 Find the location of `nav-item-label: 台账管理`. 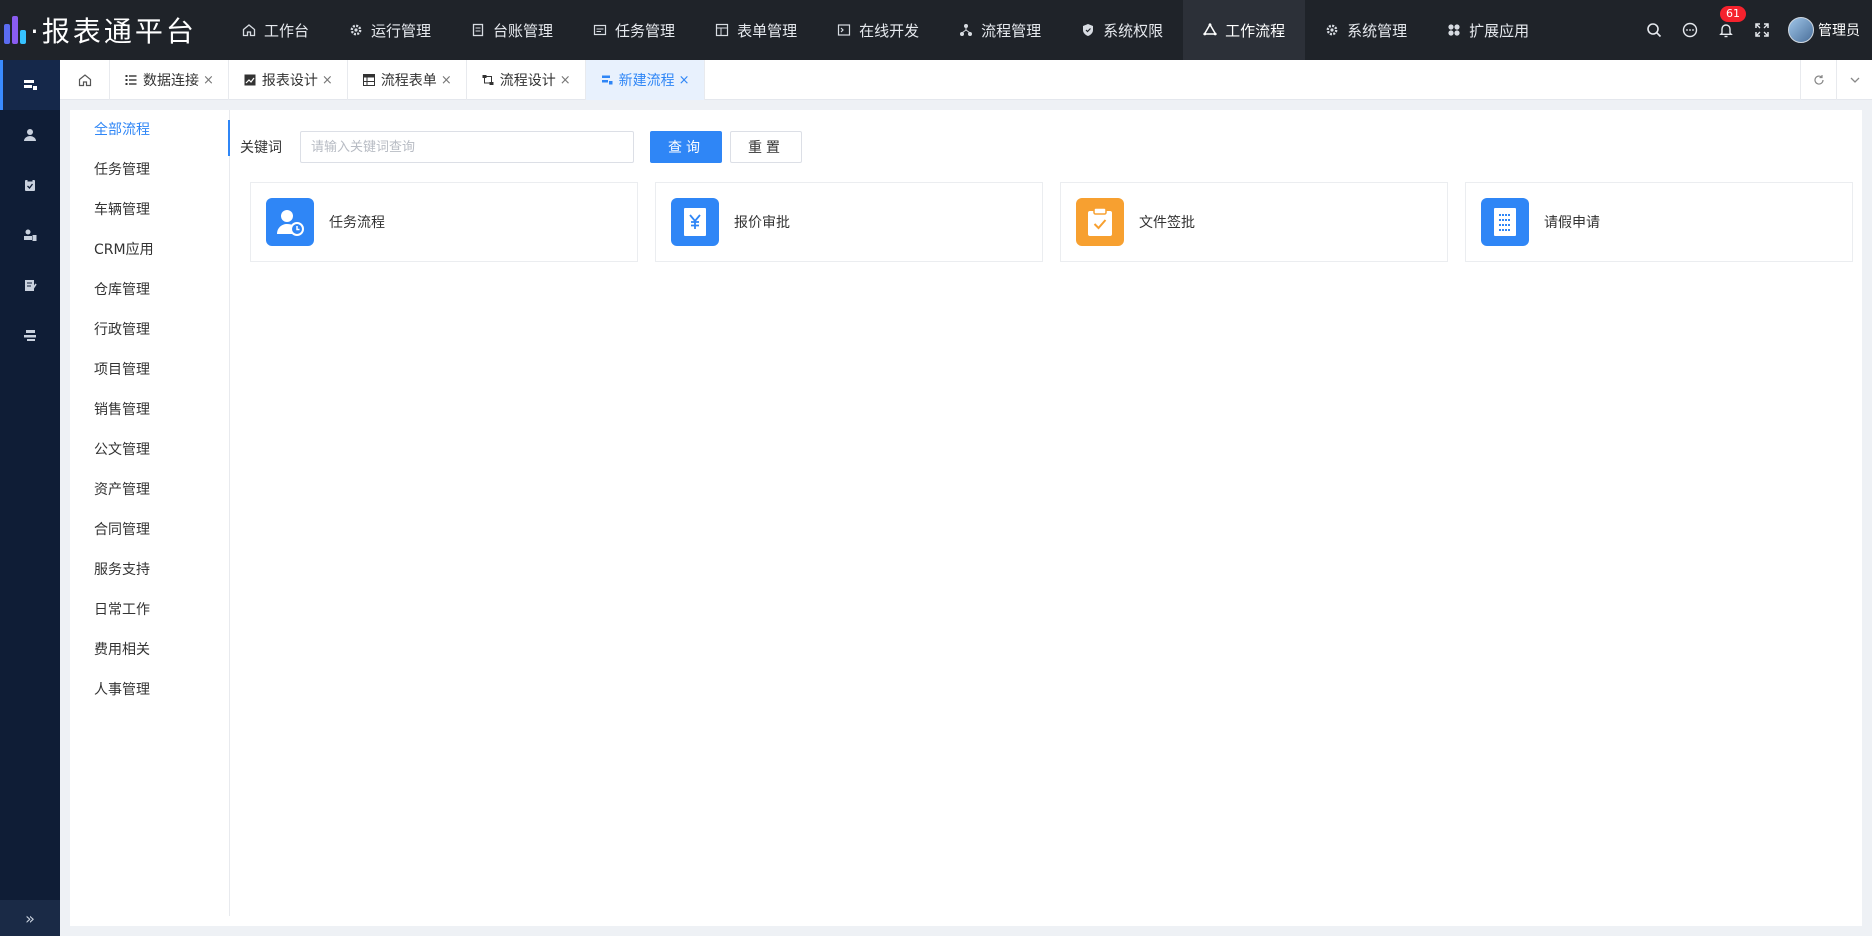

nav-item-label: 台账管理 is located at coordinates (523, 30).